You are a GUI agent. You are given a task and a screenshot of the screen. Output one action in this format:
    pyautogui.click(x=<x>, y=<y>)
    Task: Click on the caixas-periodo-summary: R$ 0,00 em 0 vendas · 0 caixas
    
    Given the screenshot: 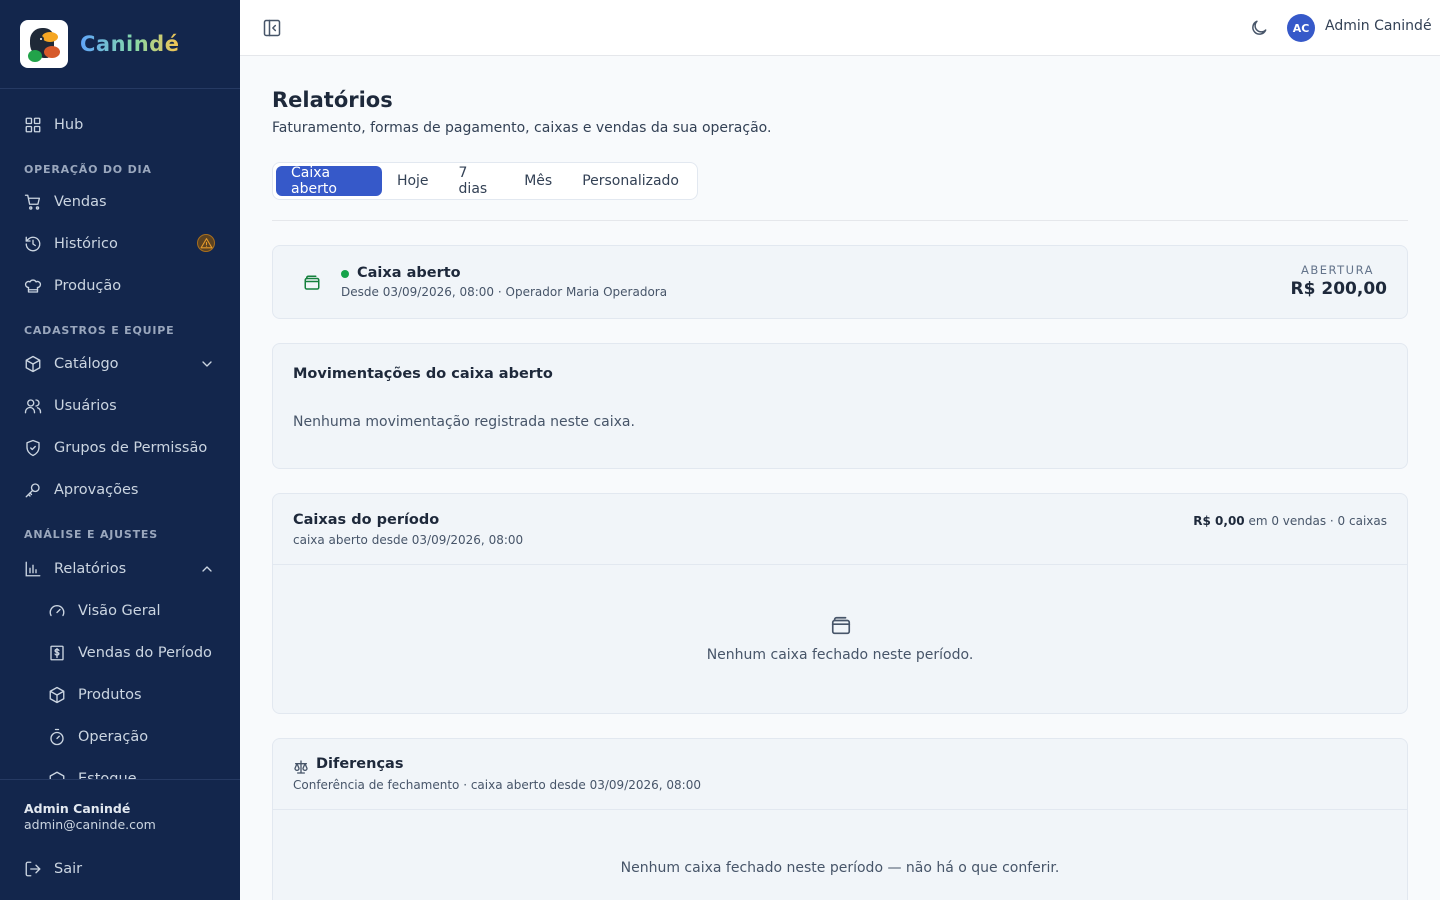 What is the action you would take?
    pyautogui.click(x=1290, y=521)
    